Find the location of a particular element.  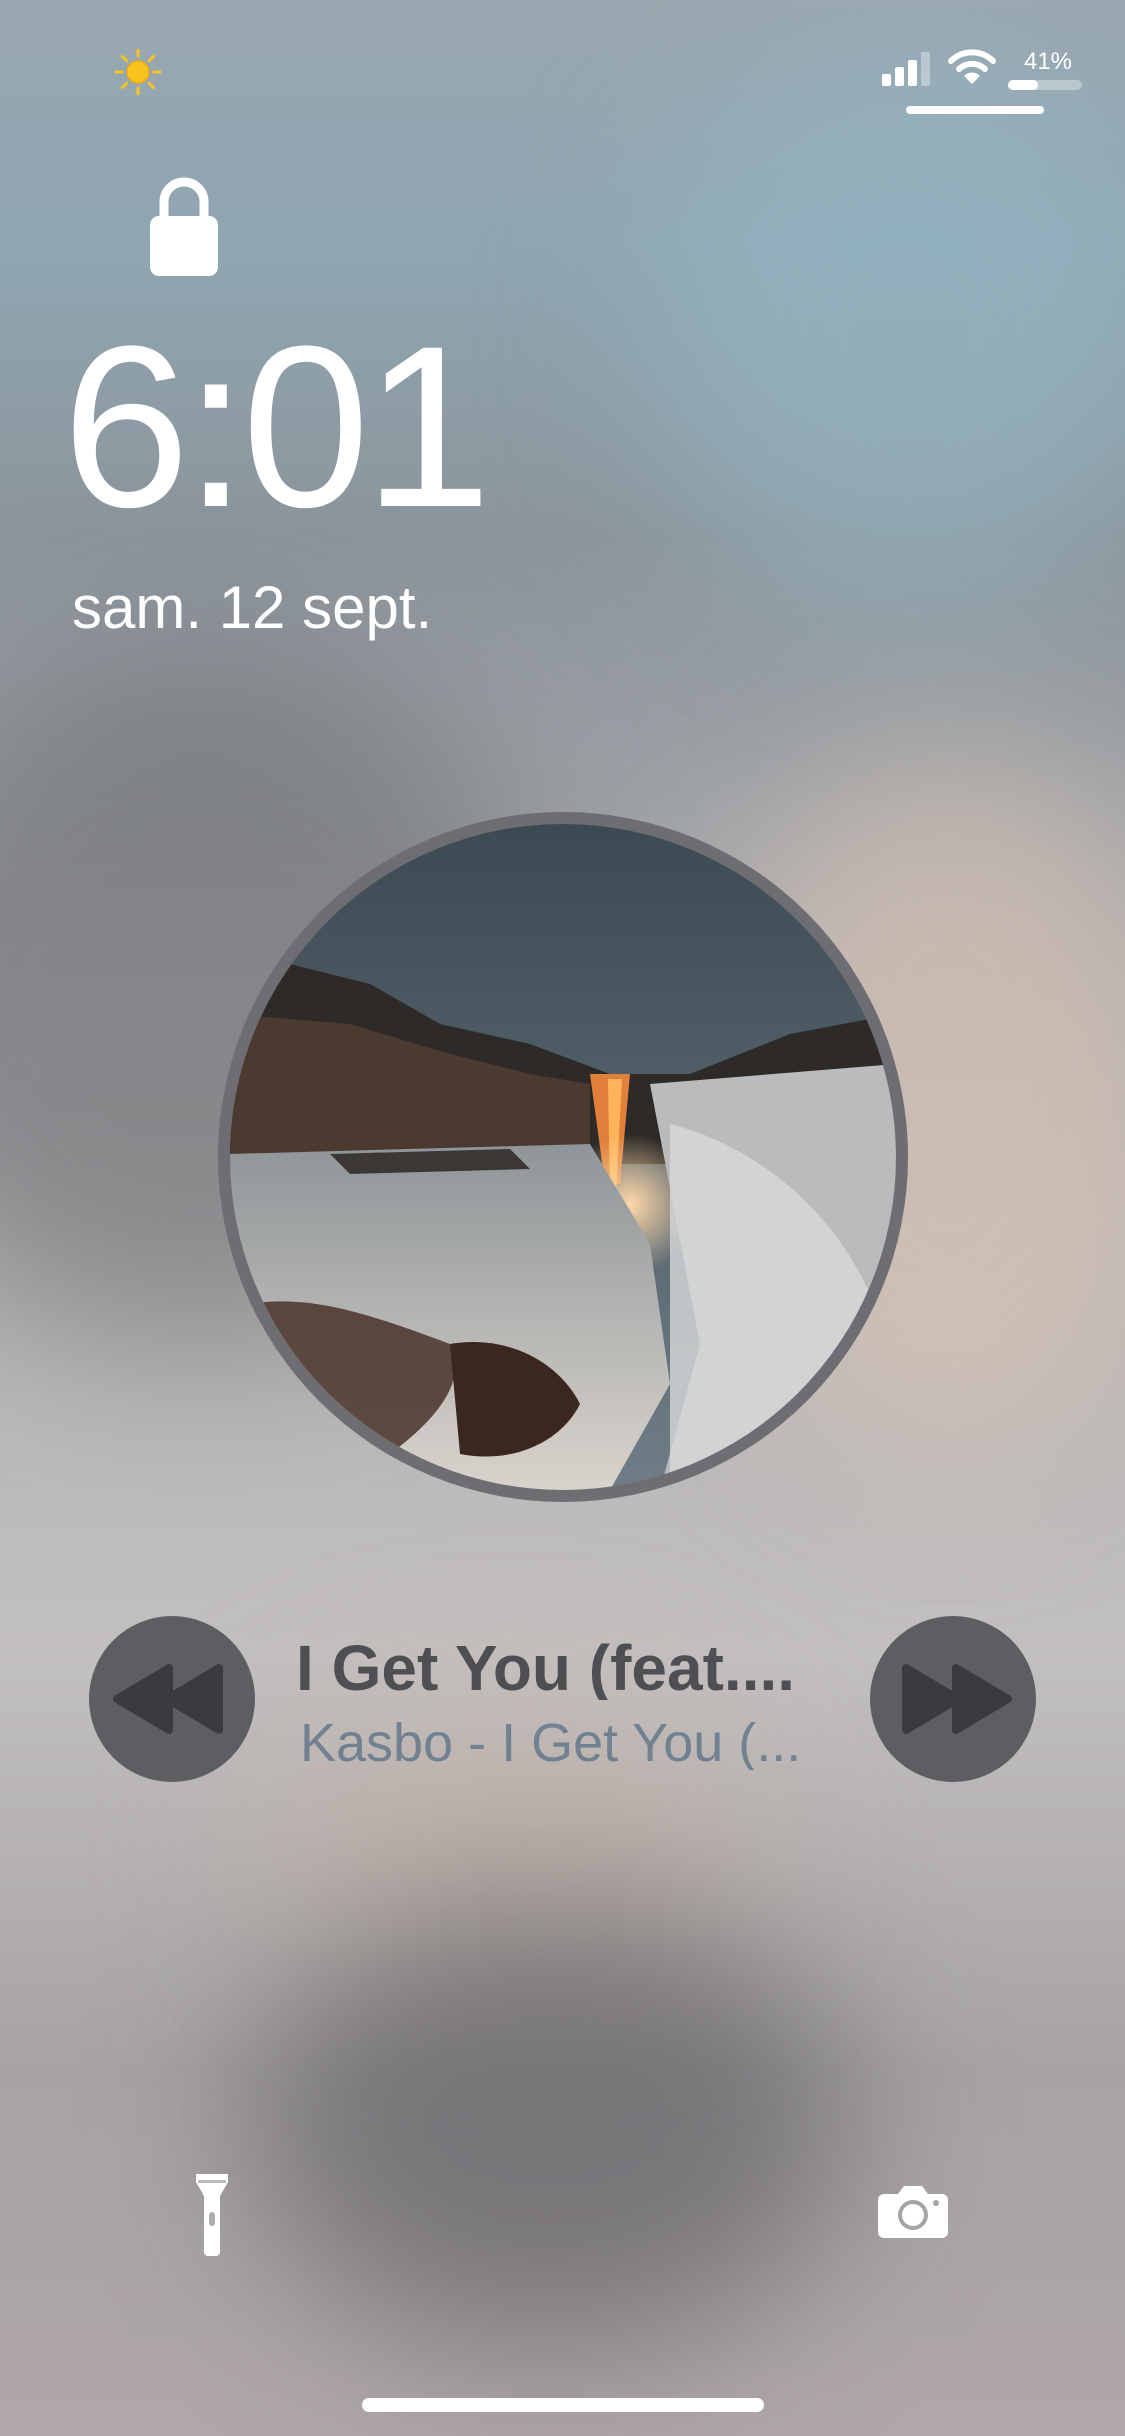

home-indicator is located at coordinates (563, 2405).